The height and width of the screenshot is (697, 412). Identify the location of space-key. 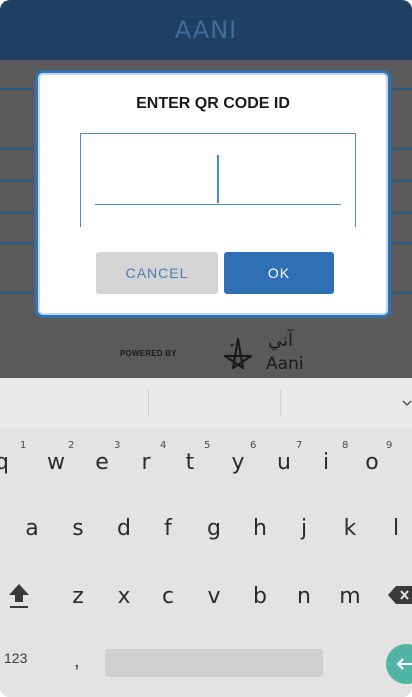
(214, 663).